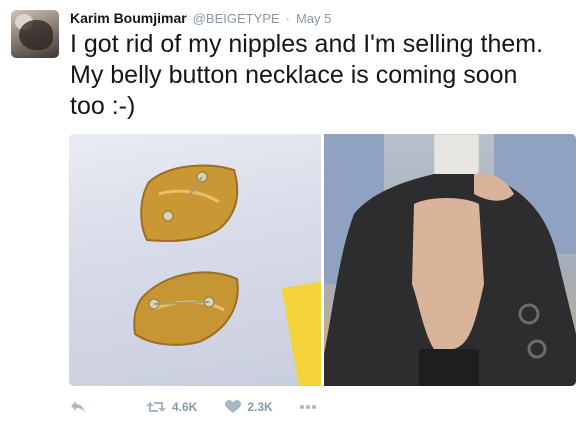 The image size is (587, 427). I want to click on more-dots-icon, so click(308, 407).